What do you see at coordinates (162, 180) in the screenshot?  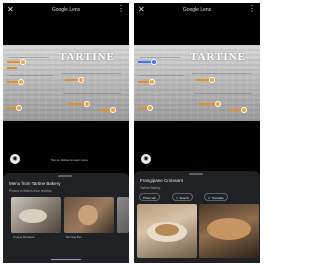 I see `dish-title: Frangipane Croissant` at bounding box center [162, 180].